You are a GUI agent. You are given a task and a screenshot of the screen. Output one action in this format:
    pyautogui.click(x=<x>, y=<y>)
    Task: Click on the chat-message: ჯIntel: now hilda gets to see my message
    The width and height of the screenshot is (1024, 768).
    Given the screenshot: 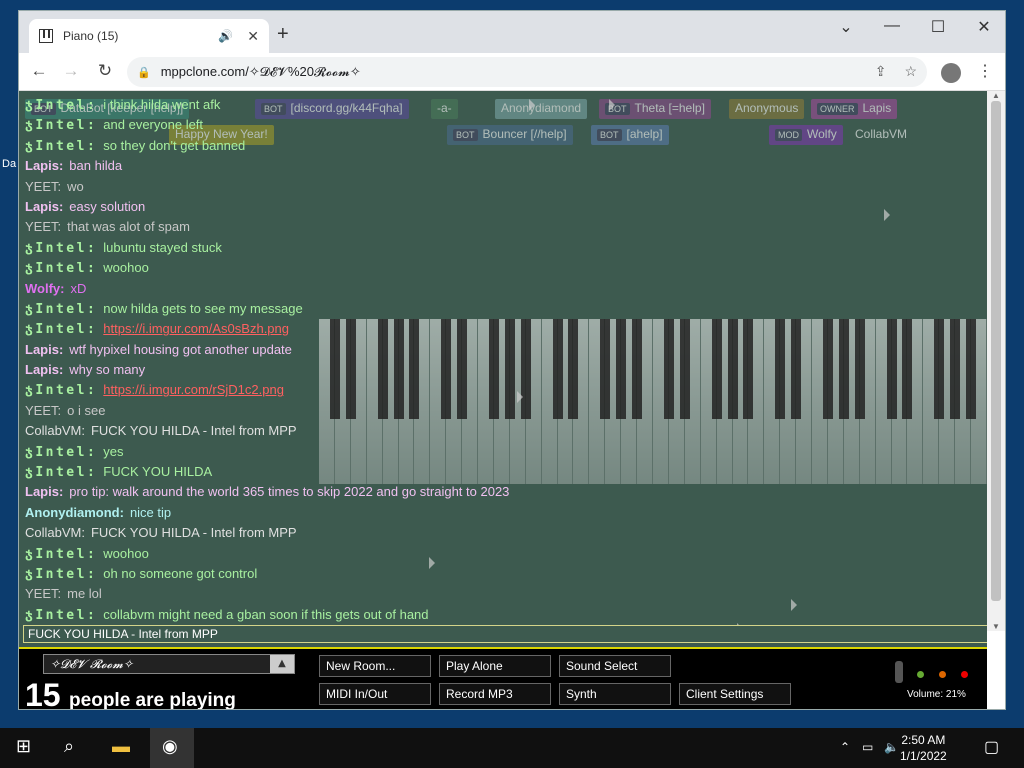 What is the action you would take?
    pyautogui.click(x=475, y=309)
    